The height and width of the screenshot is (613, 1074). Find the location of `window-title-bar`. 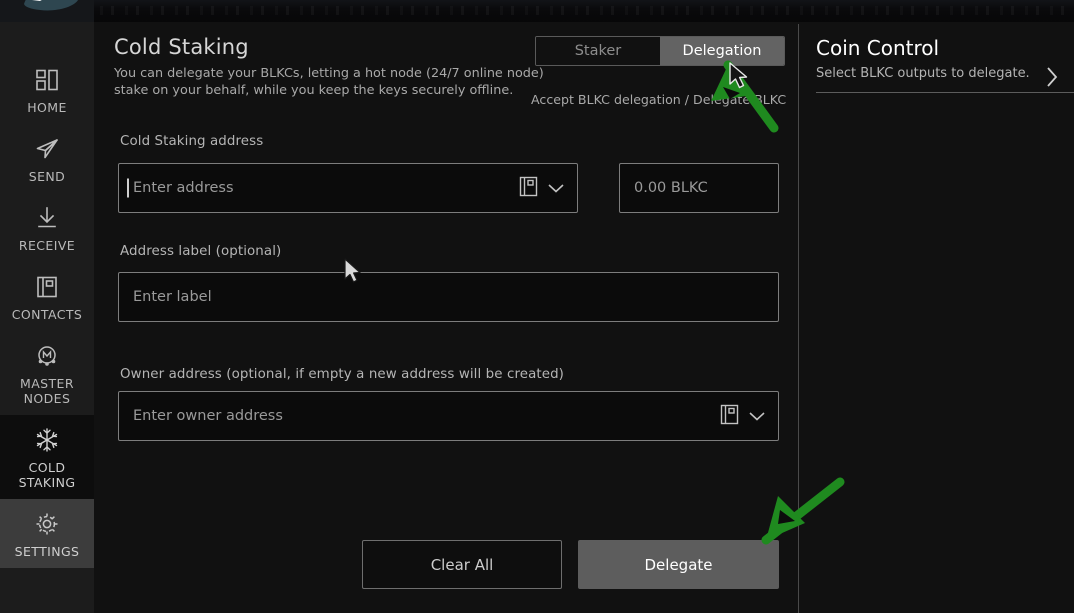

window-title-bar is located at coordinates (537, 11).